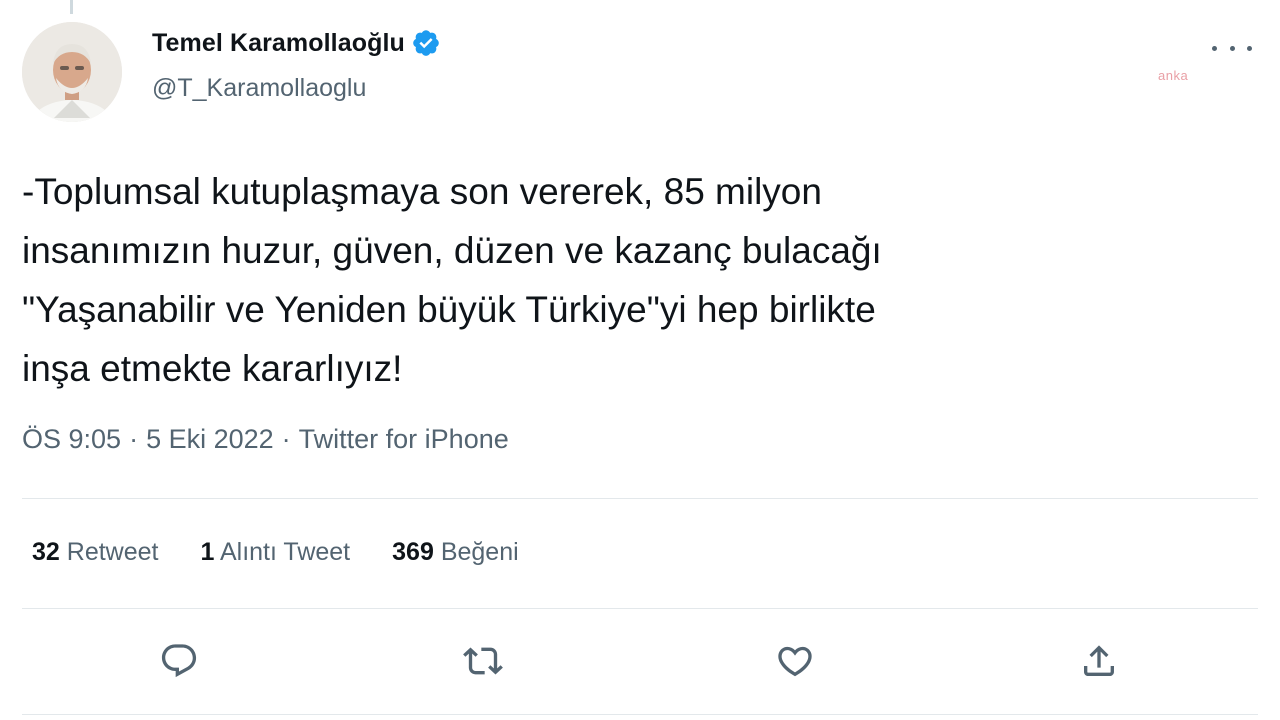  I want to click on retweet-label: Retweet, so click(112, 552).